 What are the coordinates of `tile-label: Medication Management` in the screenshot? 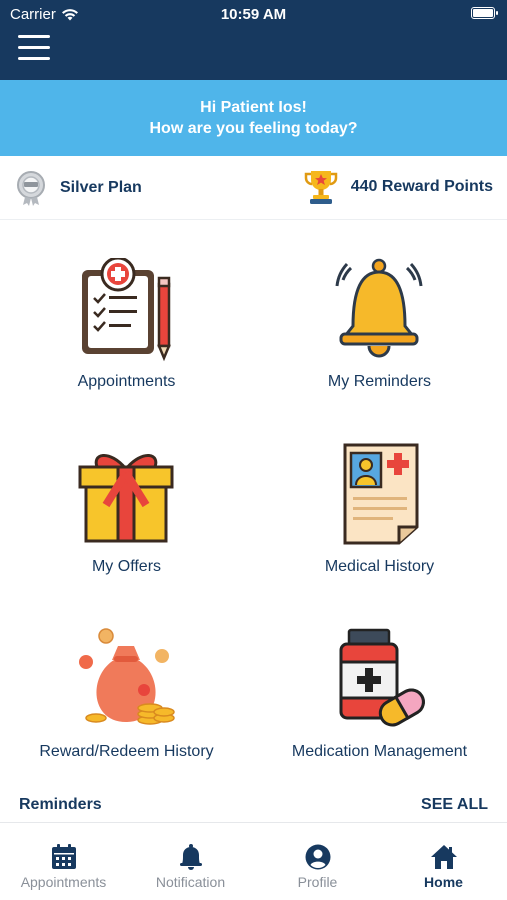 It's located at (379, 751).